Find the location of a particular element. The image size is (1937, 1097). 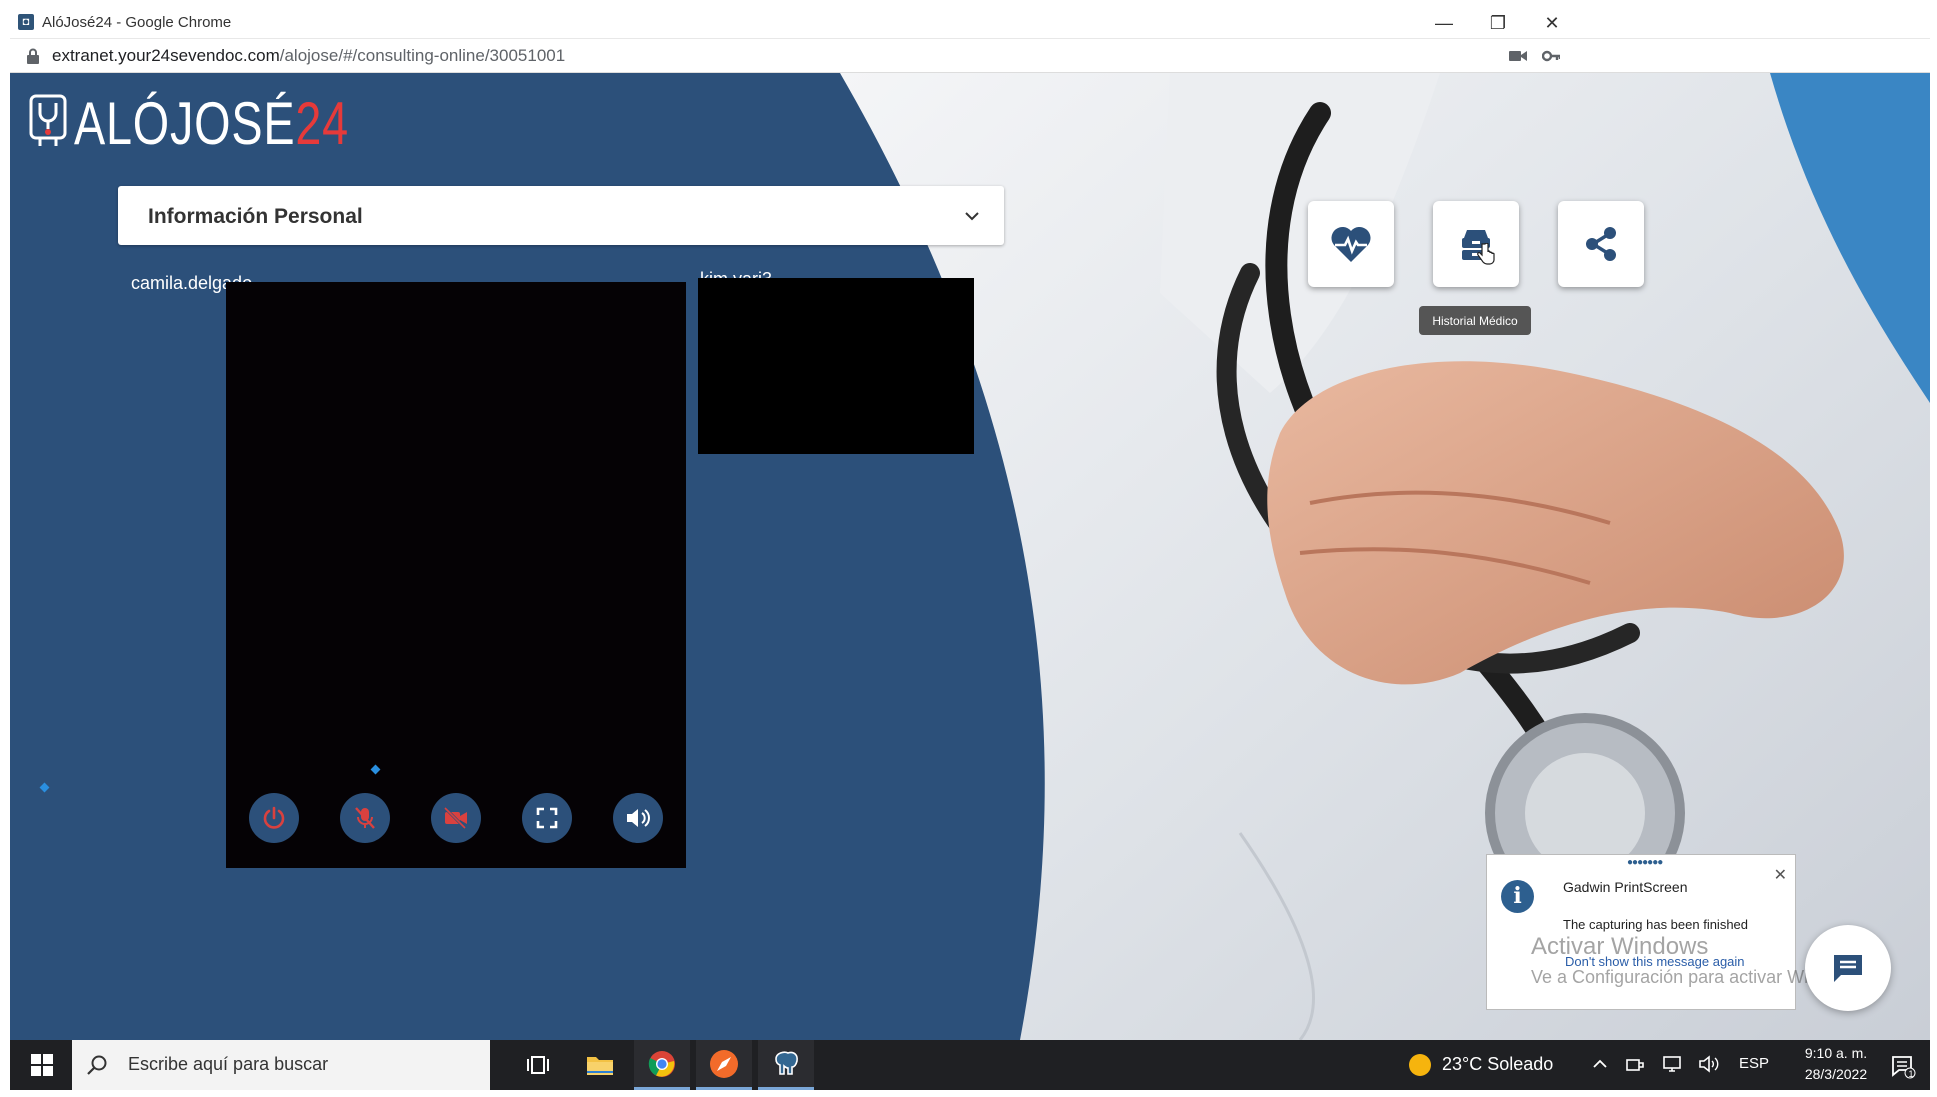

minimize-button: — is located at coordinates (1444, 23).